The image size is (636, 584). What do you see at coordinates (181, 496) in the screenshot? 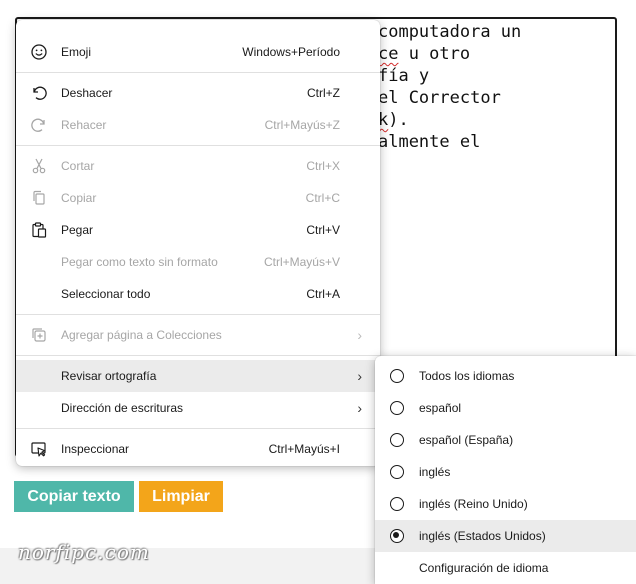
I see `clear-button: Limpiar` at bounding box center [181, 496].